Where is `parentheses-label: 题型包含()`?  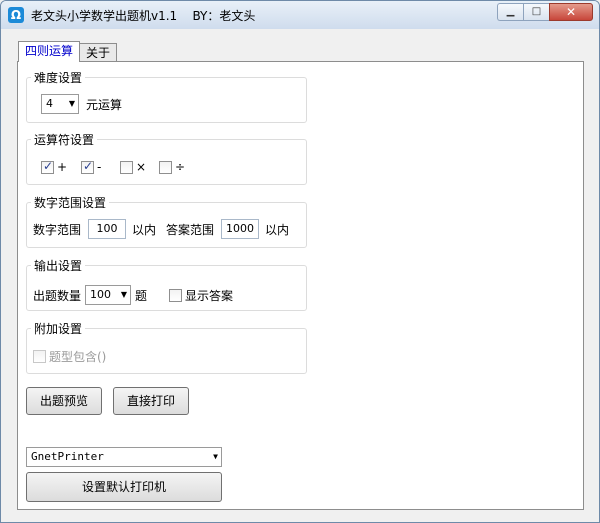
parentheses-label: 题型包含() is located at coordinates (78, 357).